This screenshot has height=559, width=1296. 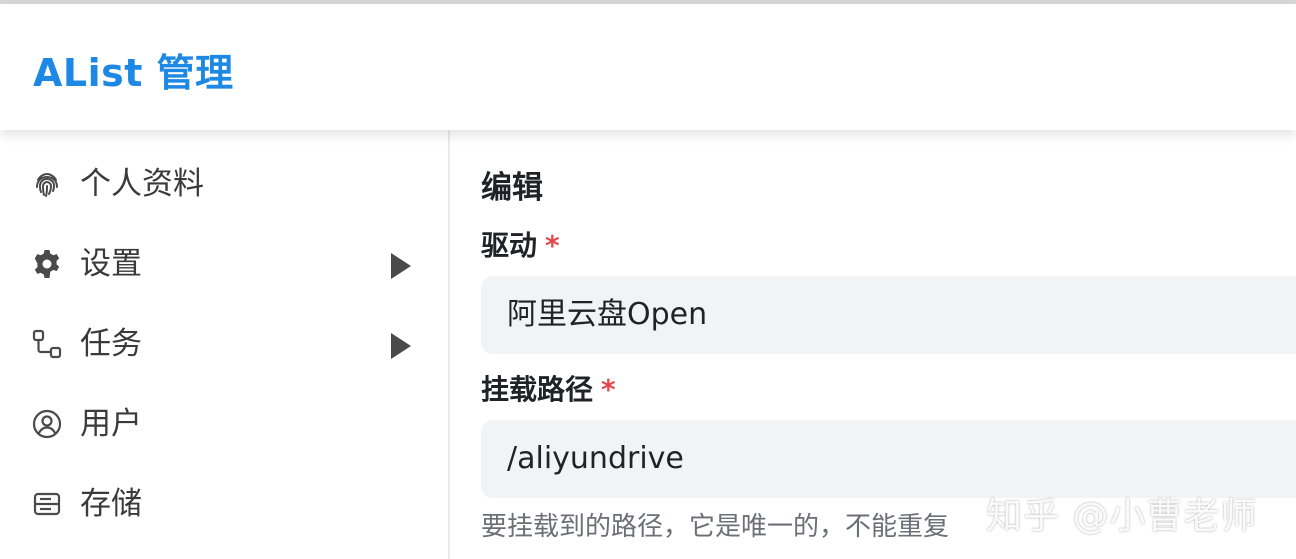 I want to click on sidebar-item-storage: 存储, so click(x=224, y=504).